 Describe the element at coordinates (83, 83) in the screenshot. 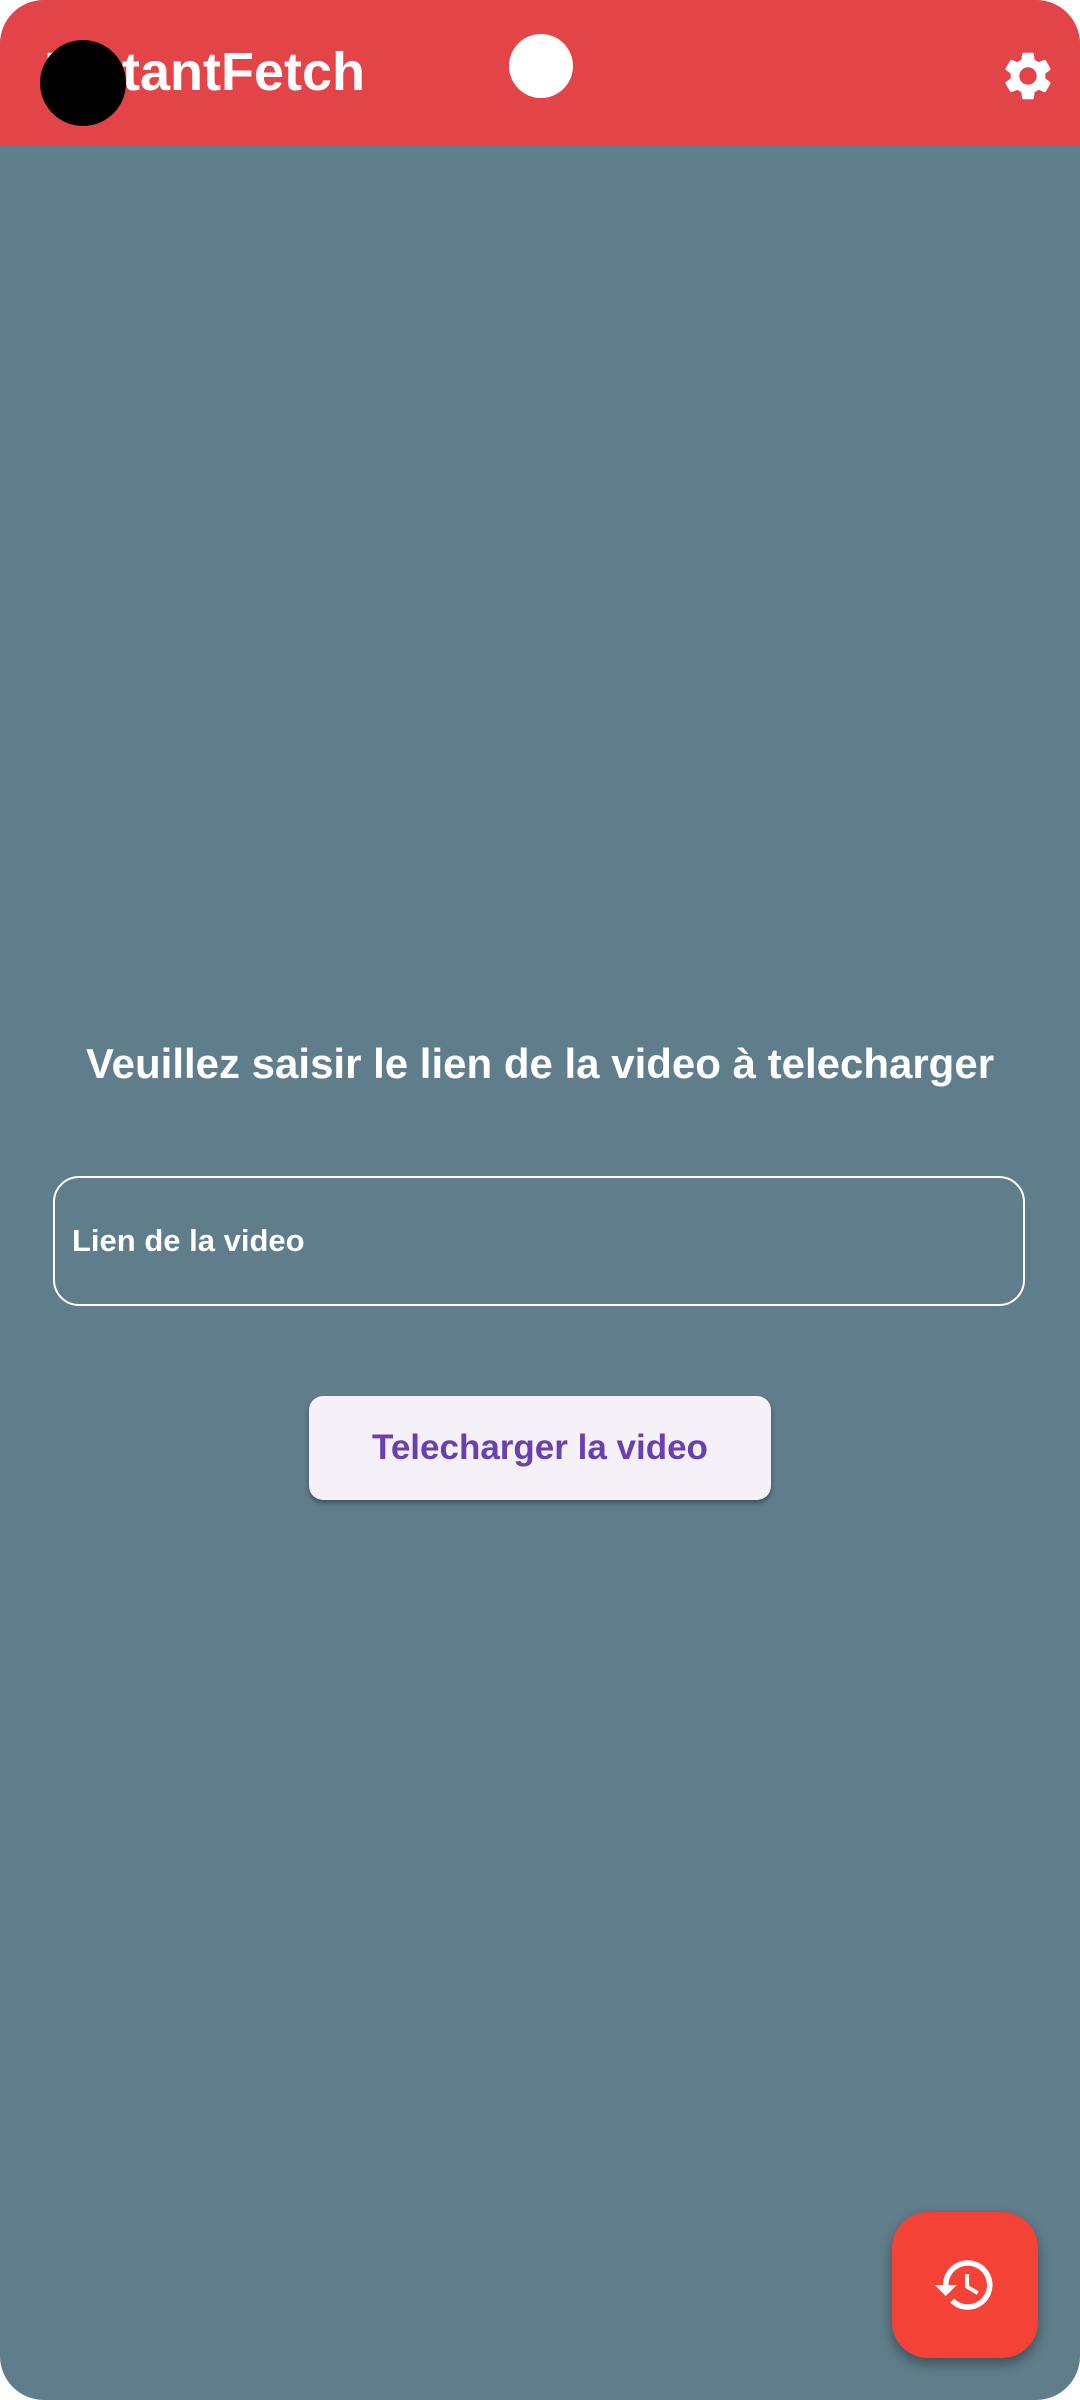

I see `camera-cutout` at that location.